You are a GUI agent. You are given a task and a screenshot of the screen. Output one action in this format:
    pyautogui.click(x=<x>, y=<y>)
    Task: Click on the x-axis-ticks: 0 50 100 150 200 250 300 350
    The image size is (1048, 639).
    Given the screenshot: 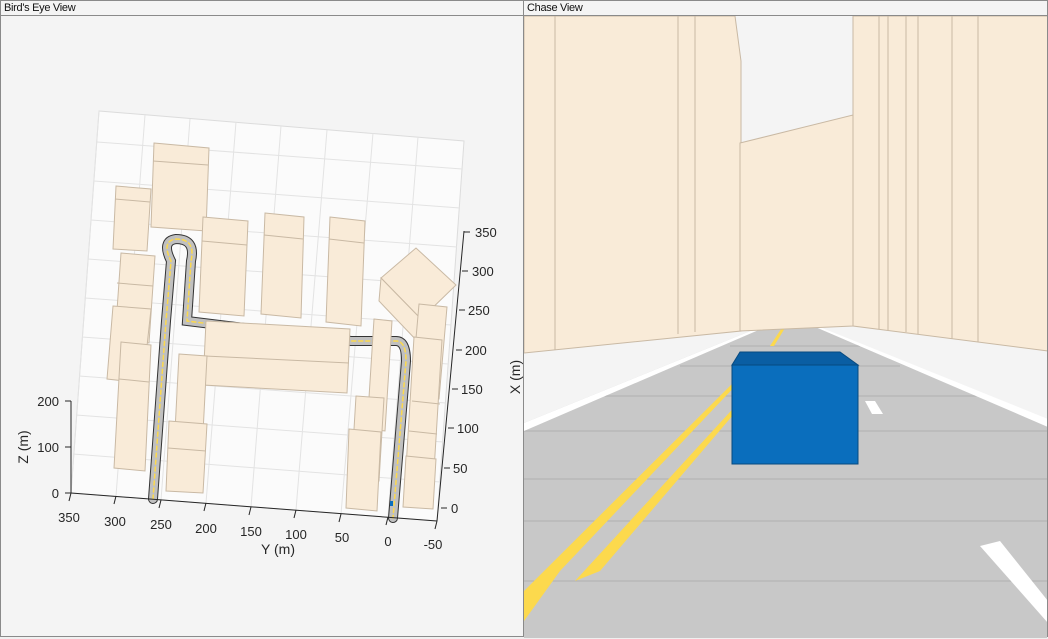 What is the action you would take?
    pyautogui.click(x=474, y=370)
    